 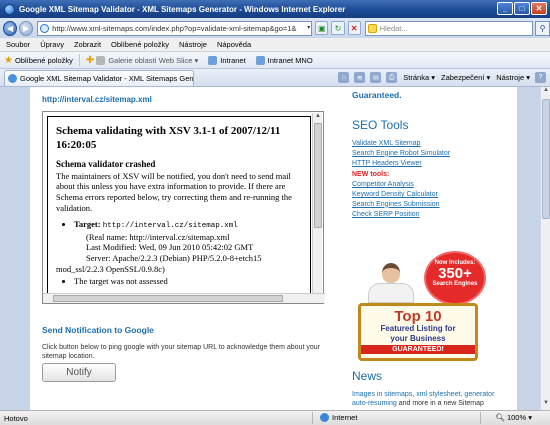 What do you see at coordinates (540, 77) in the screenshot?
I see `help-icon: ?` at bounding box center [540, 77].